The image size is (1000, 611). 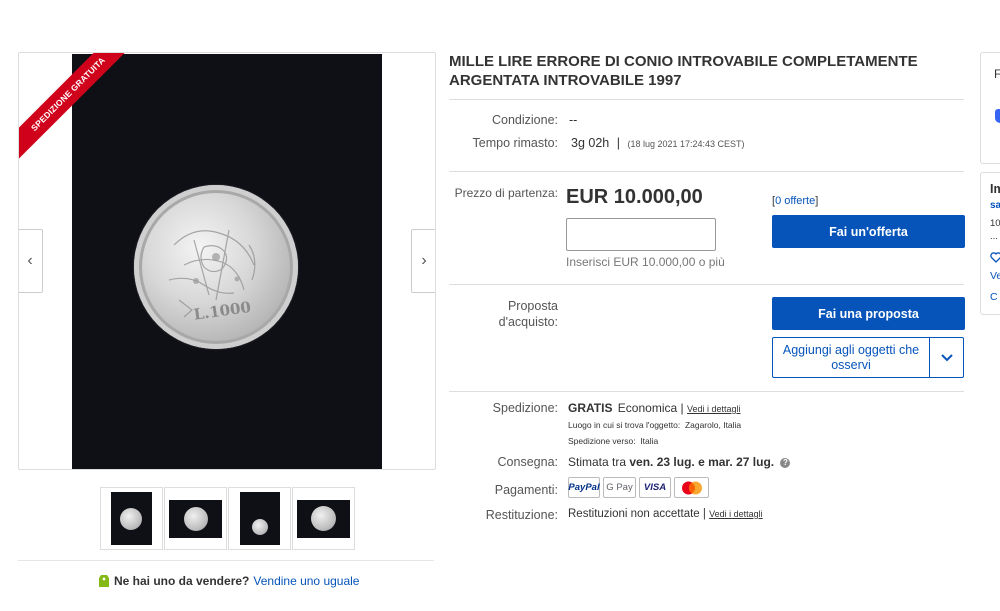 I want to click on bid-count: [0 offerte], so click(x=795, y=201).